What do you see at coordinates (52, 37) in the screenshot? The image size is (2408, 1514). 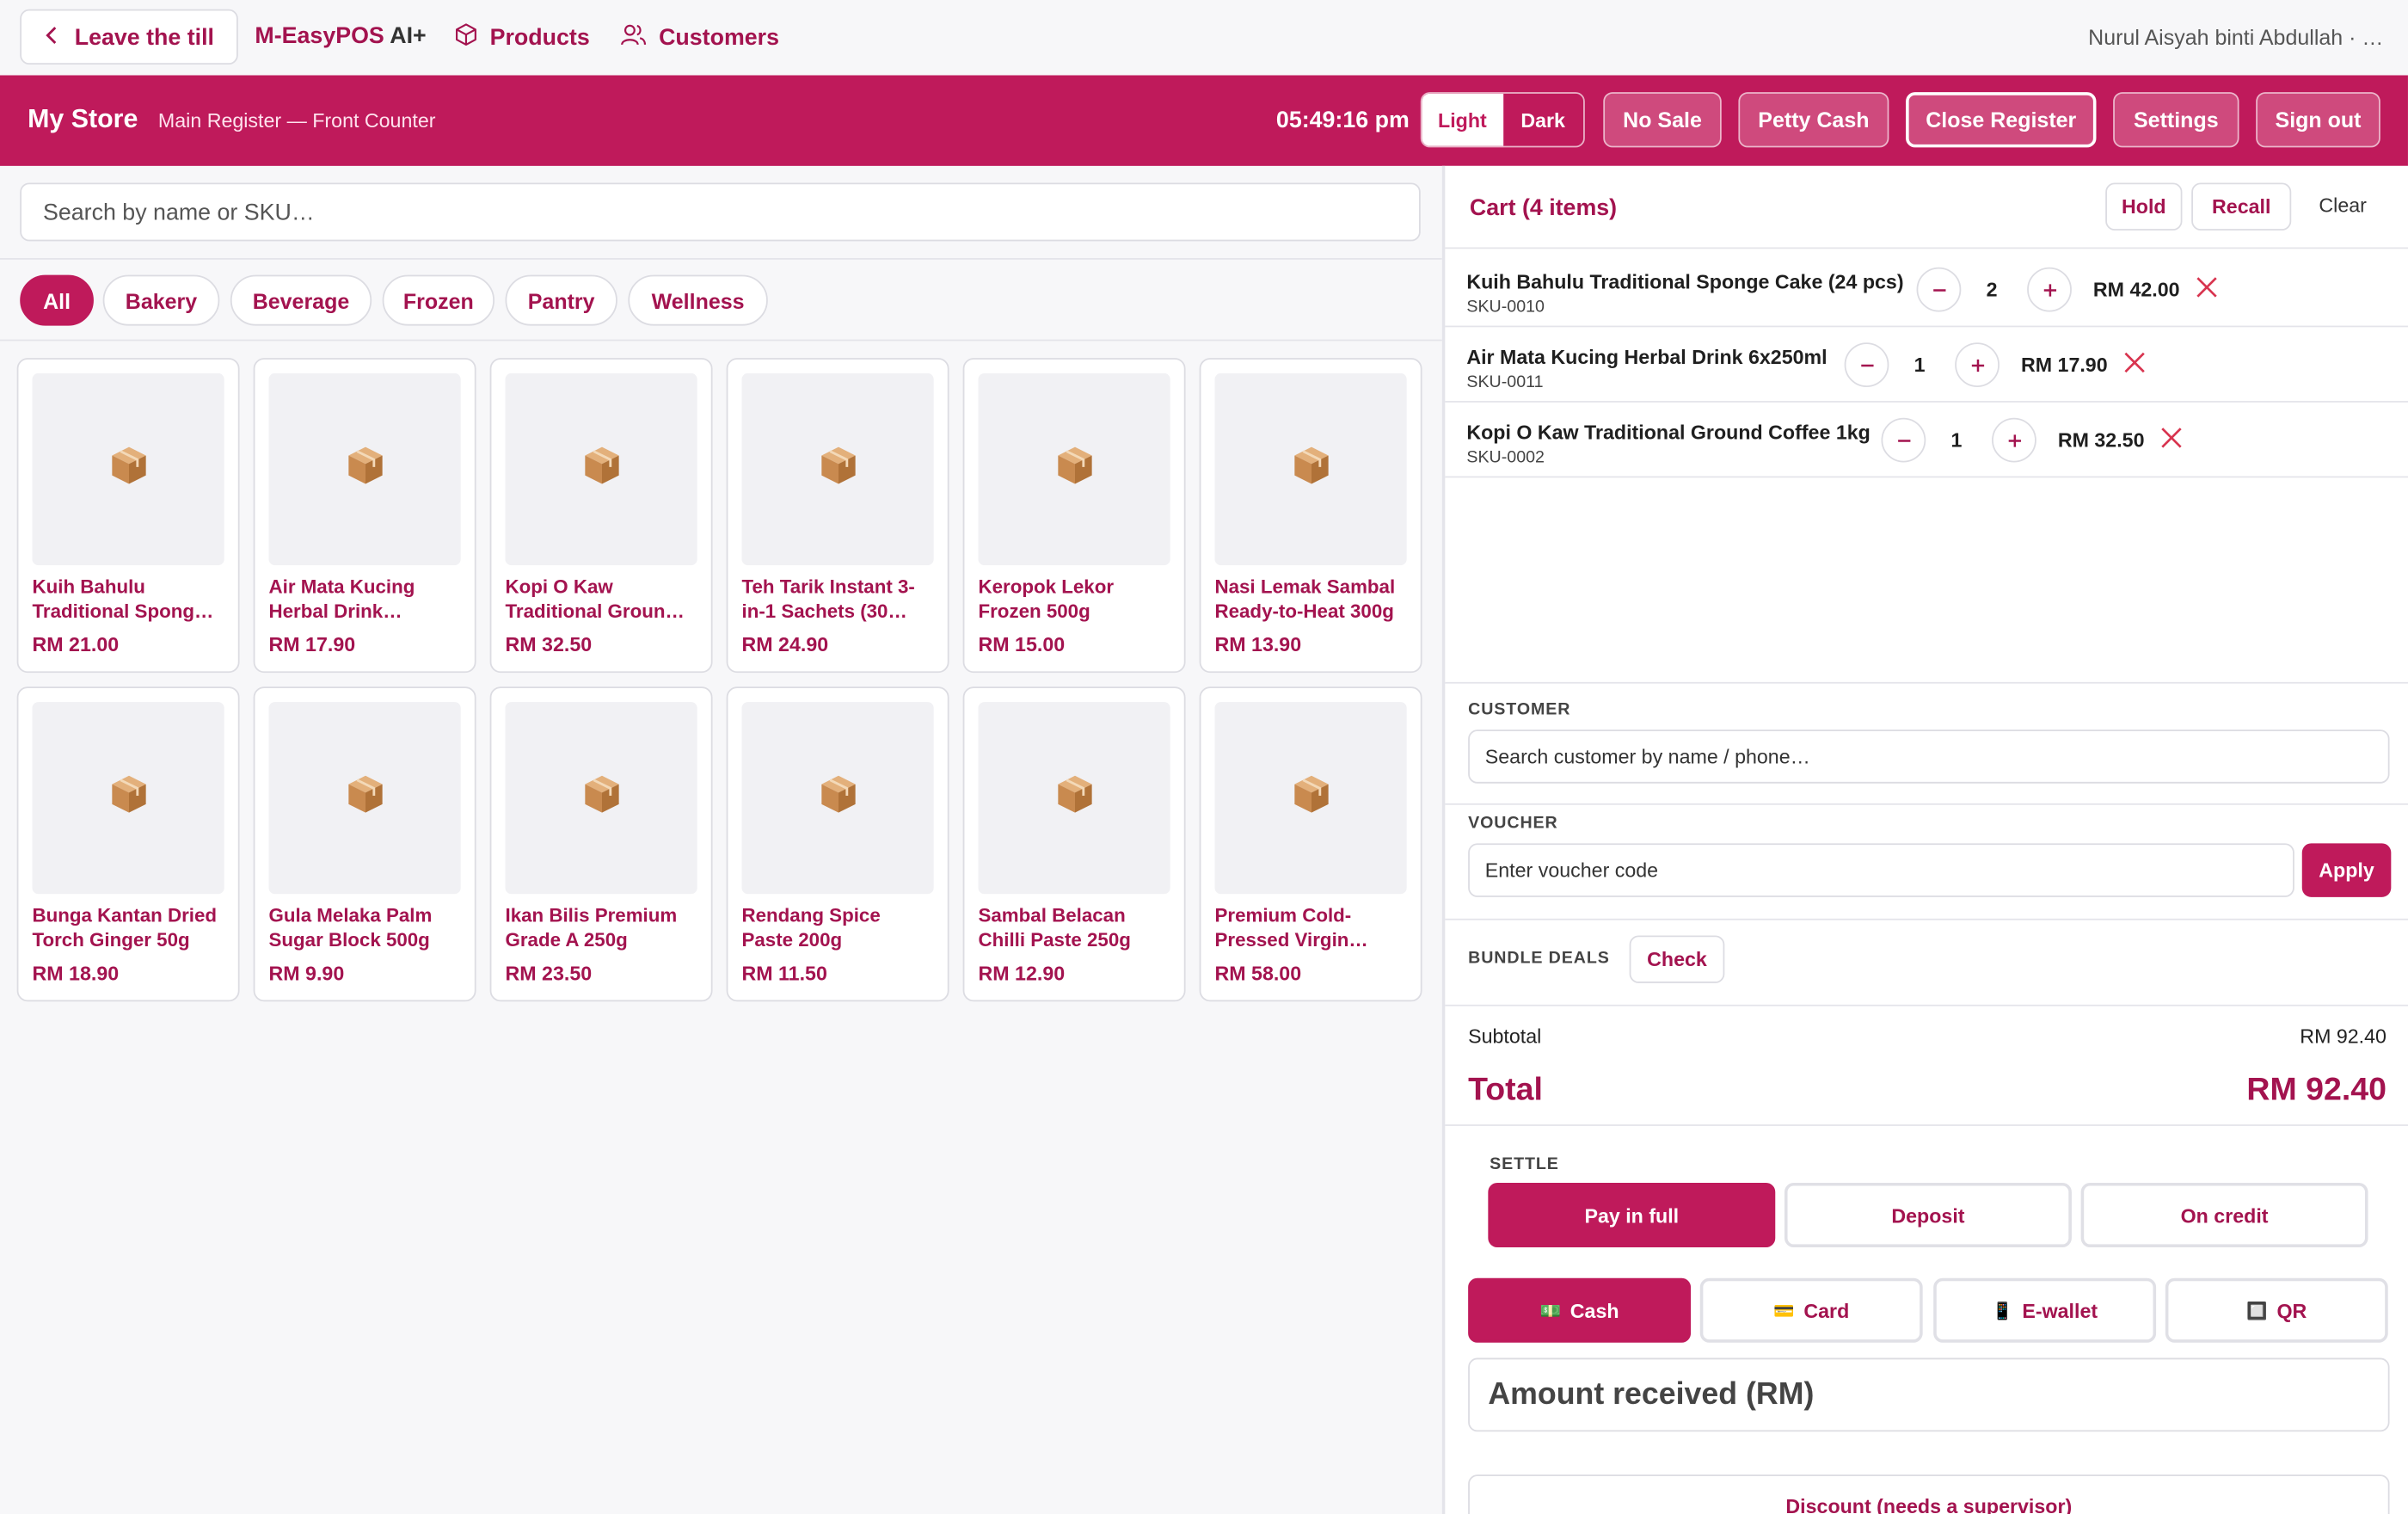 I see `chevron-left-icon` at bounding box center [52, 37].